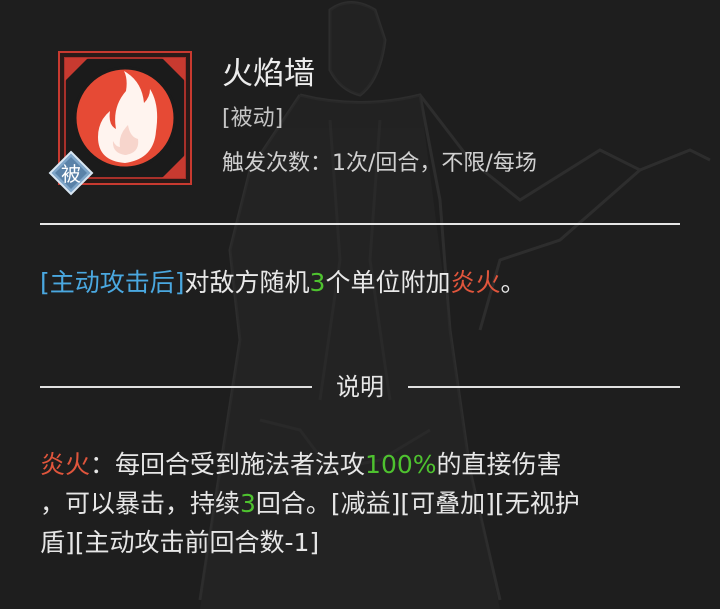  What do you see at coordinates (277, 163) in the screenshot?
I see `trigger-label: 触发次数：` at bounding box center [277, 163].